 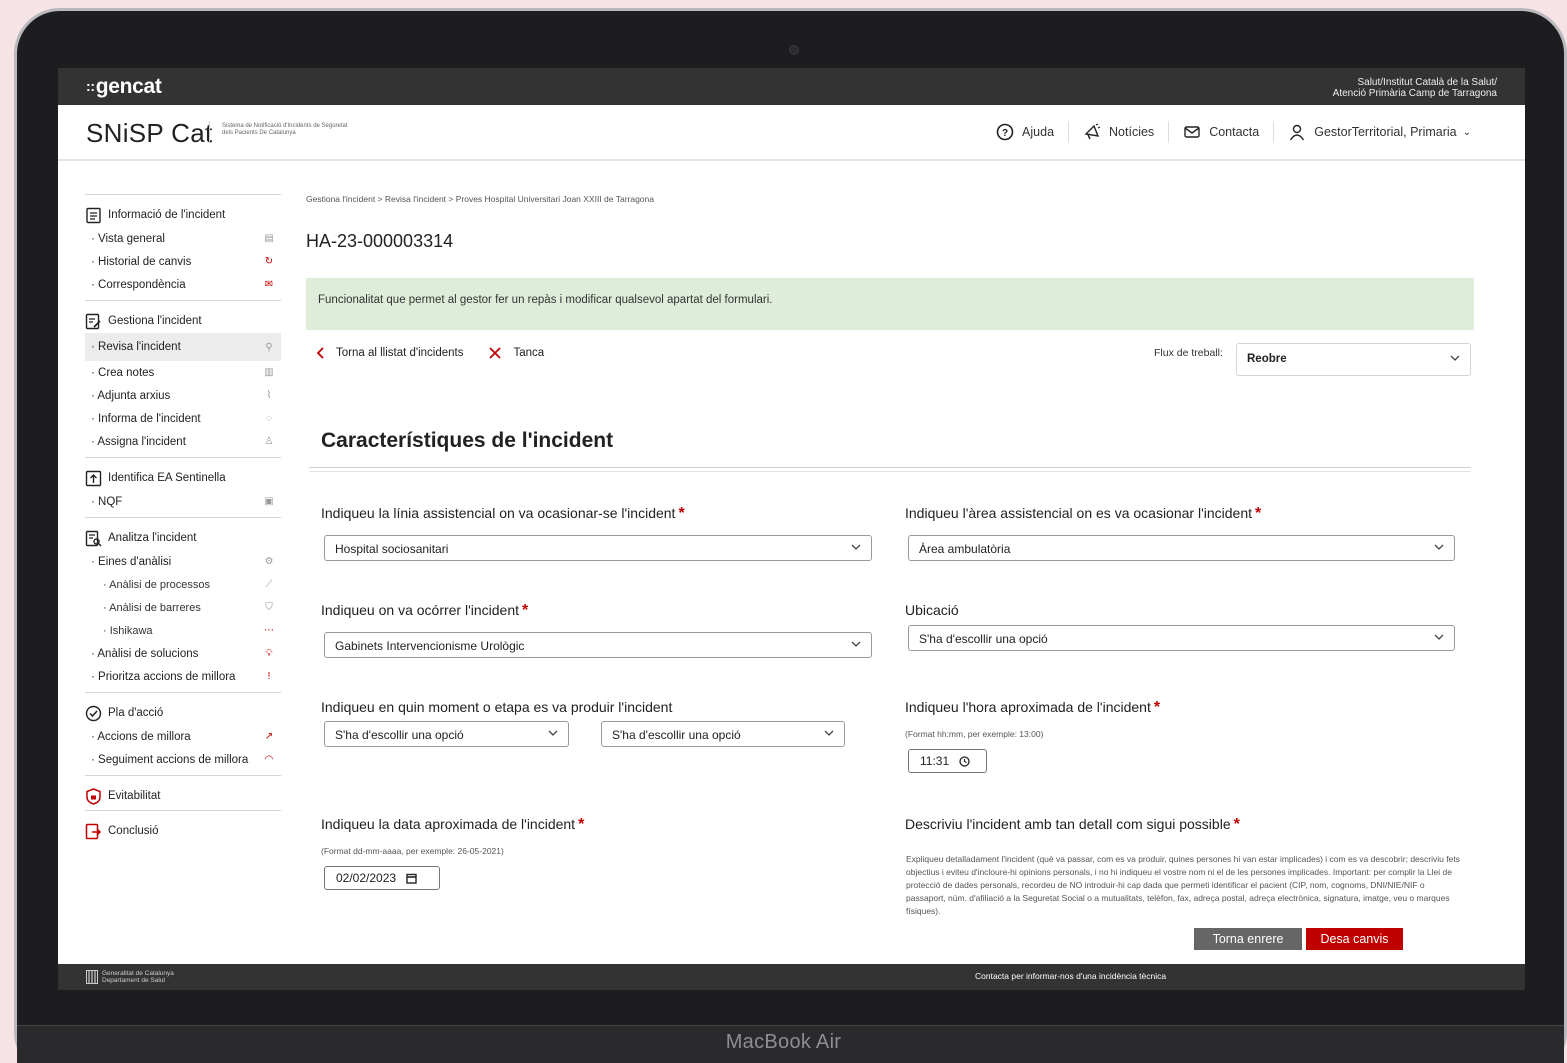 I want to click on shield-icon: ⛉, so click(x=269, y=607).